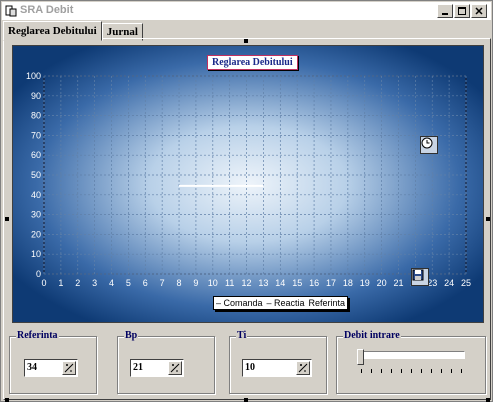 This screenshot has width=493, height=402. What do you see at coordinates (175, 368) in the screenshot?
I see `bp-spin-button` at bounding box center [175, 368].